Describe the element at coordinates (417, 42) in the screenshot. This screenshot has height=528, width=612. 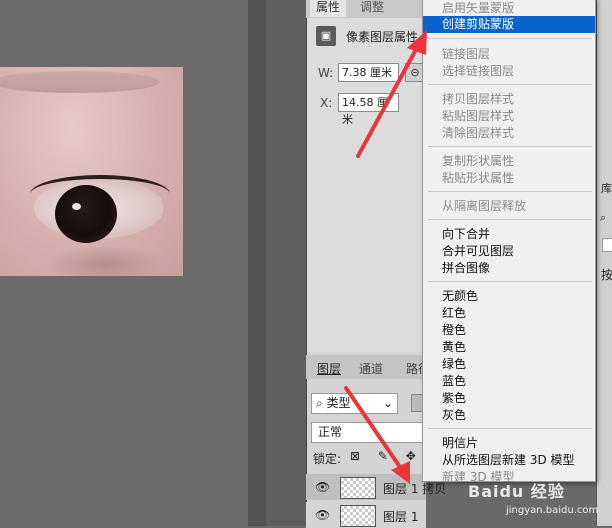
I see `arrow-head` at that location.